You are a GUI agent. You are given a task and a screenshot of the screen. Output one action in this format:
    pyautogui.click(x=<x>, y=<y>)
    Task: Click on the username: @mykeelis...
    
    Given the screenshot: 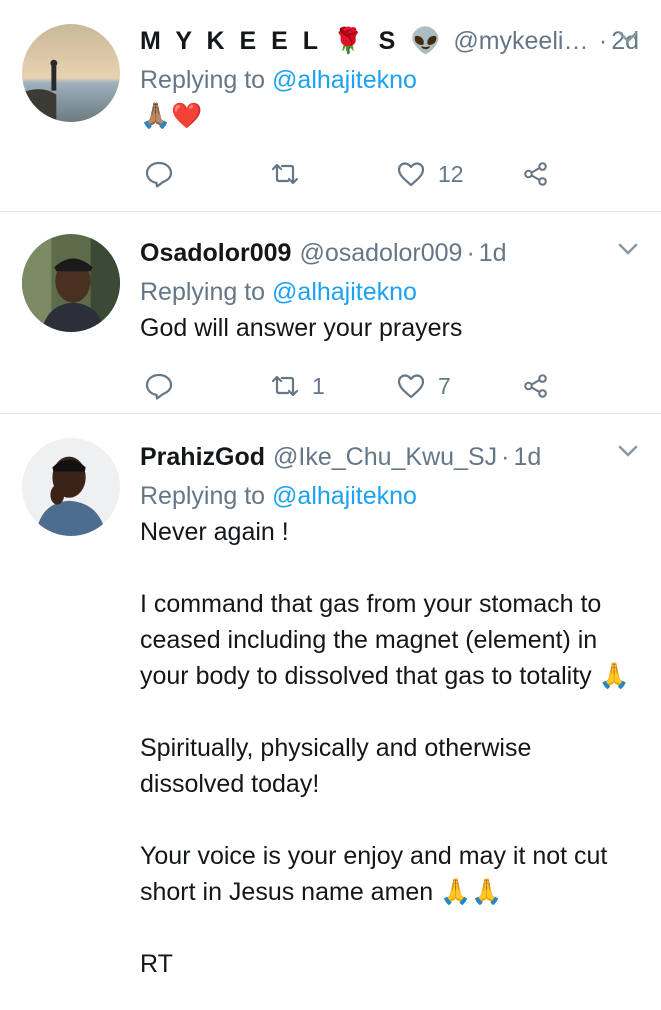 What is the action you would take?
    pyautogui.click(x=524, y=41)
    